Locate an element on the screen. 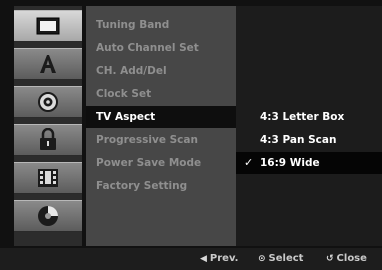 The height and width of the screenshot is (270, 382). recording-icon is located at coordinates (48, 178).